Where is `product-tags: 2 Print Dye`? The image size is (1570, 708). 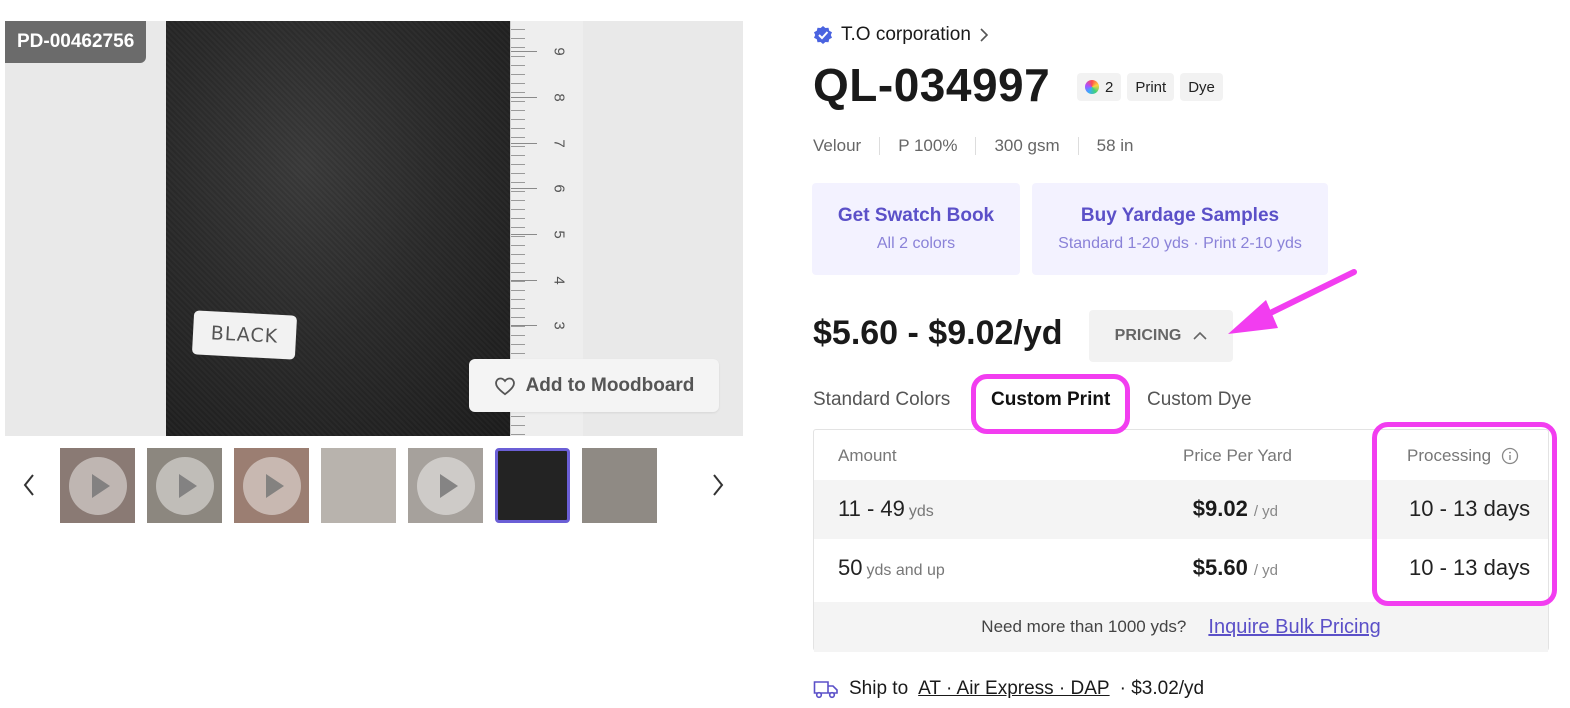
product-tags: 2 Print Dye is located at coordinates (1150, 87).